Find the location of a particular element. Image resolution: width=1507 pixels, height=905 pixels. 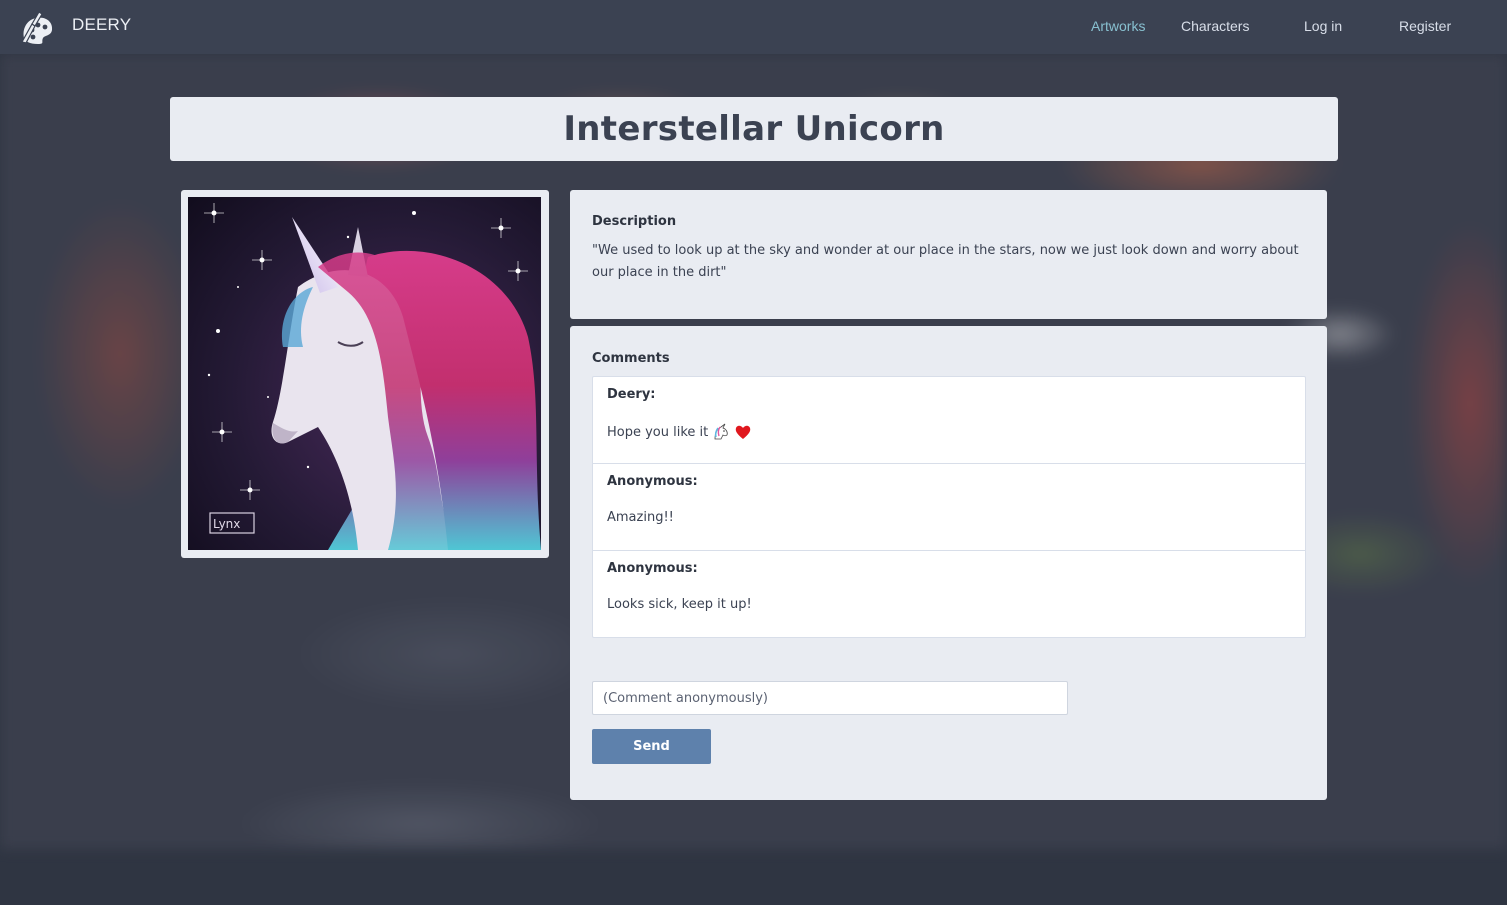

comment-text-row: Hope you like it is located at coordinates (679, 432).